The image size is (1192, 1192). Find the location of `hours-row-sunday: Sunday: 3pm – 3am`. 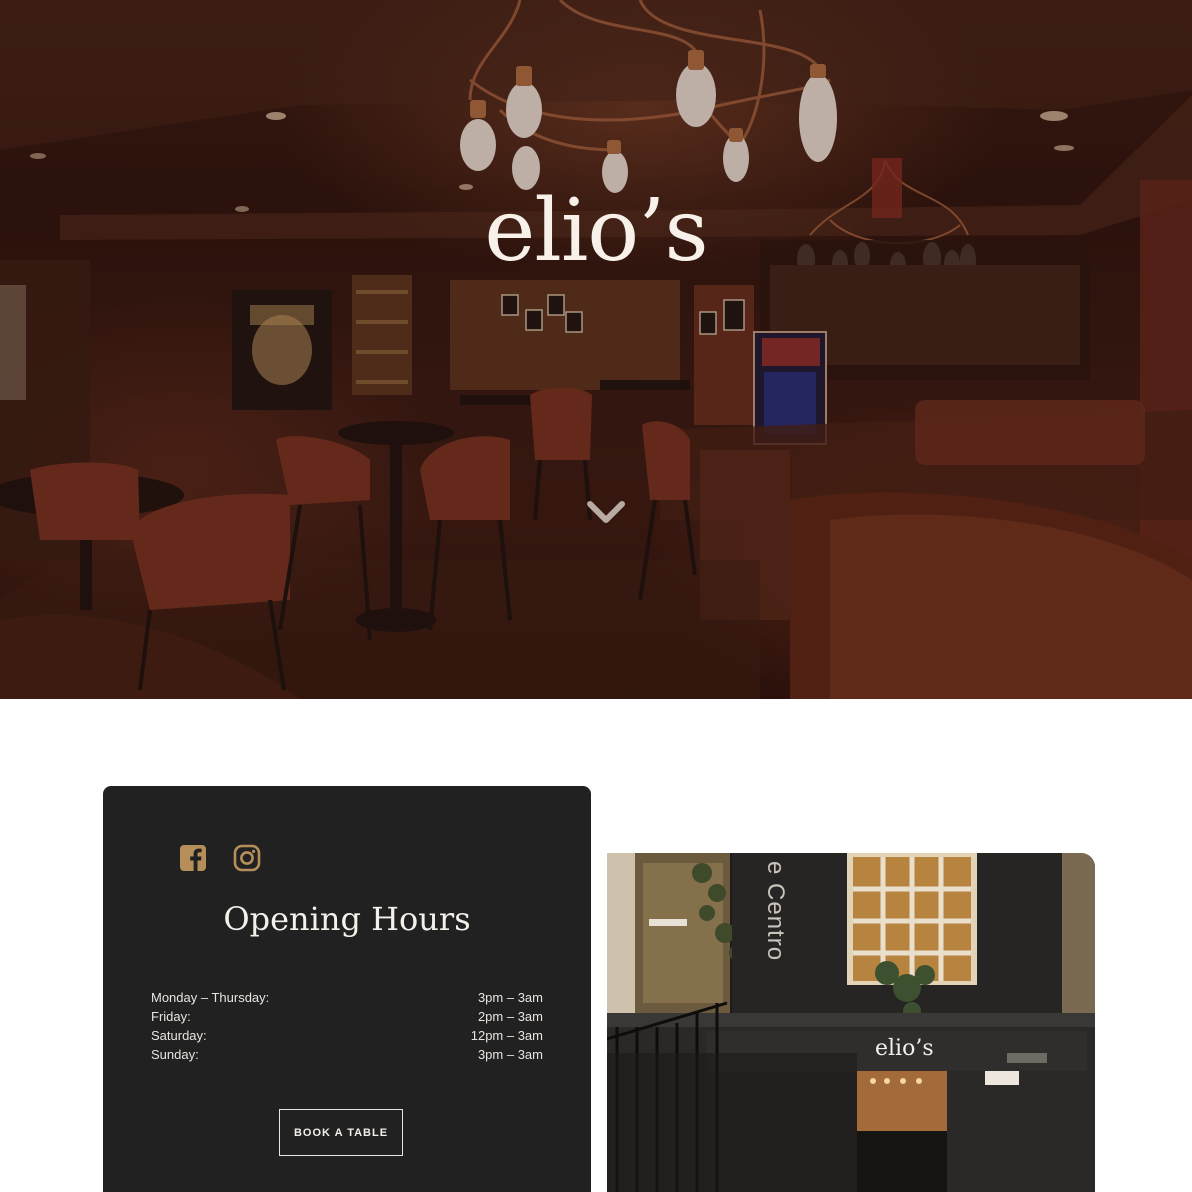

hours-row-sunday: Sunday: 3pm – 3am is located at coordinates (347, 1054).